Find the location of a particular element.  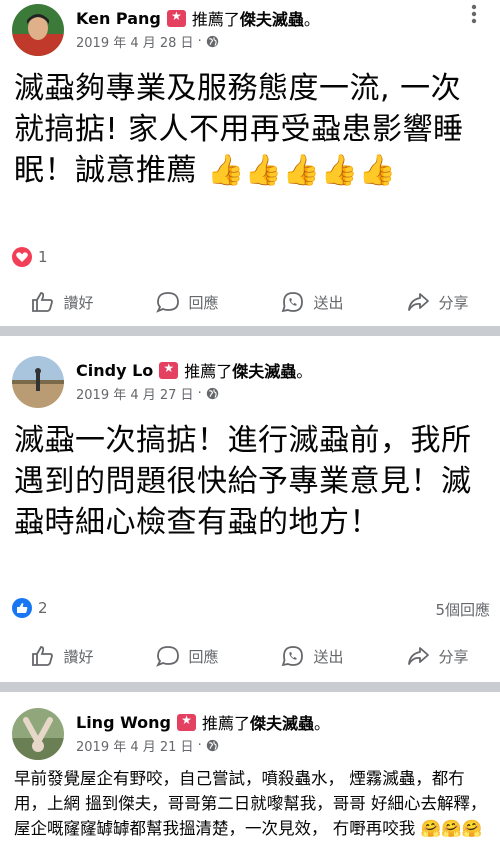

post-header: Ling Wong 推薦了 傑夫滅蟲 。 2019 年 4 月 21 日 · is located at coordinates (250, 732).